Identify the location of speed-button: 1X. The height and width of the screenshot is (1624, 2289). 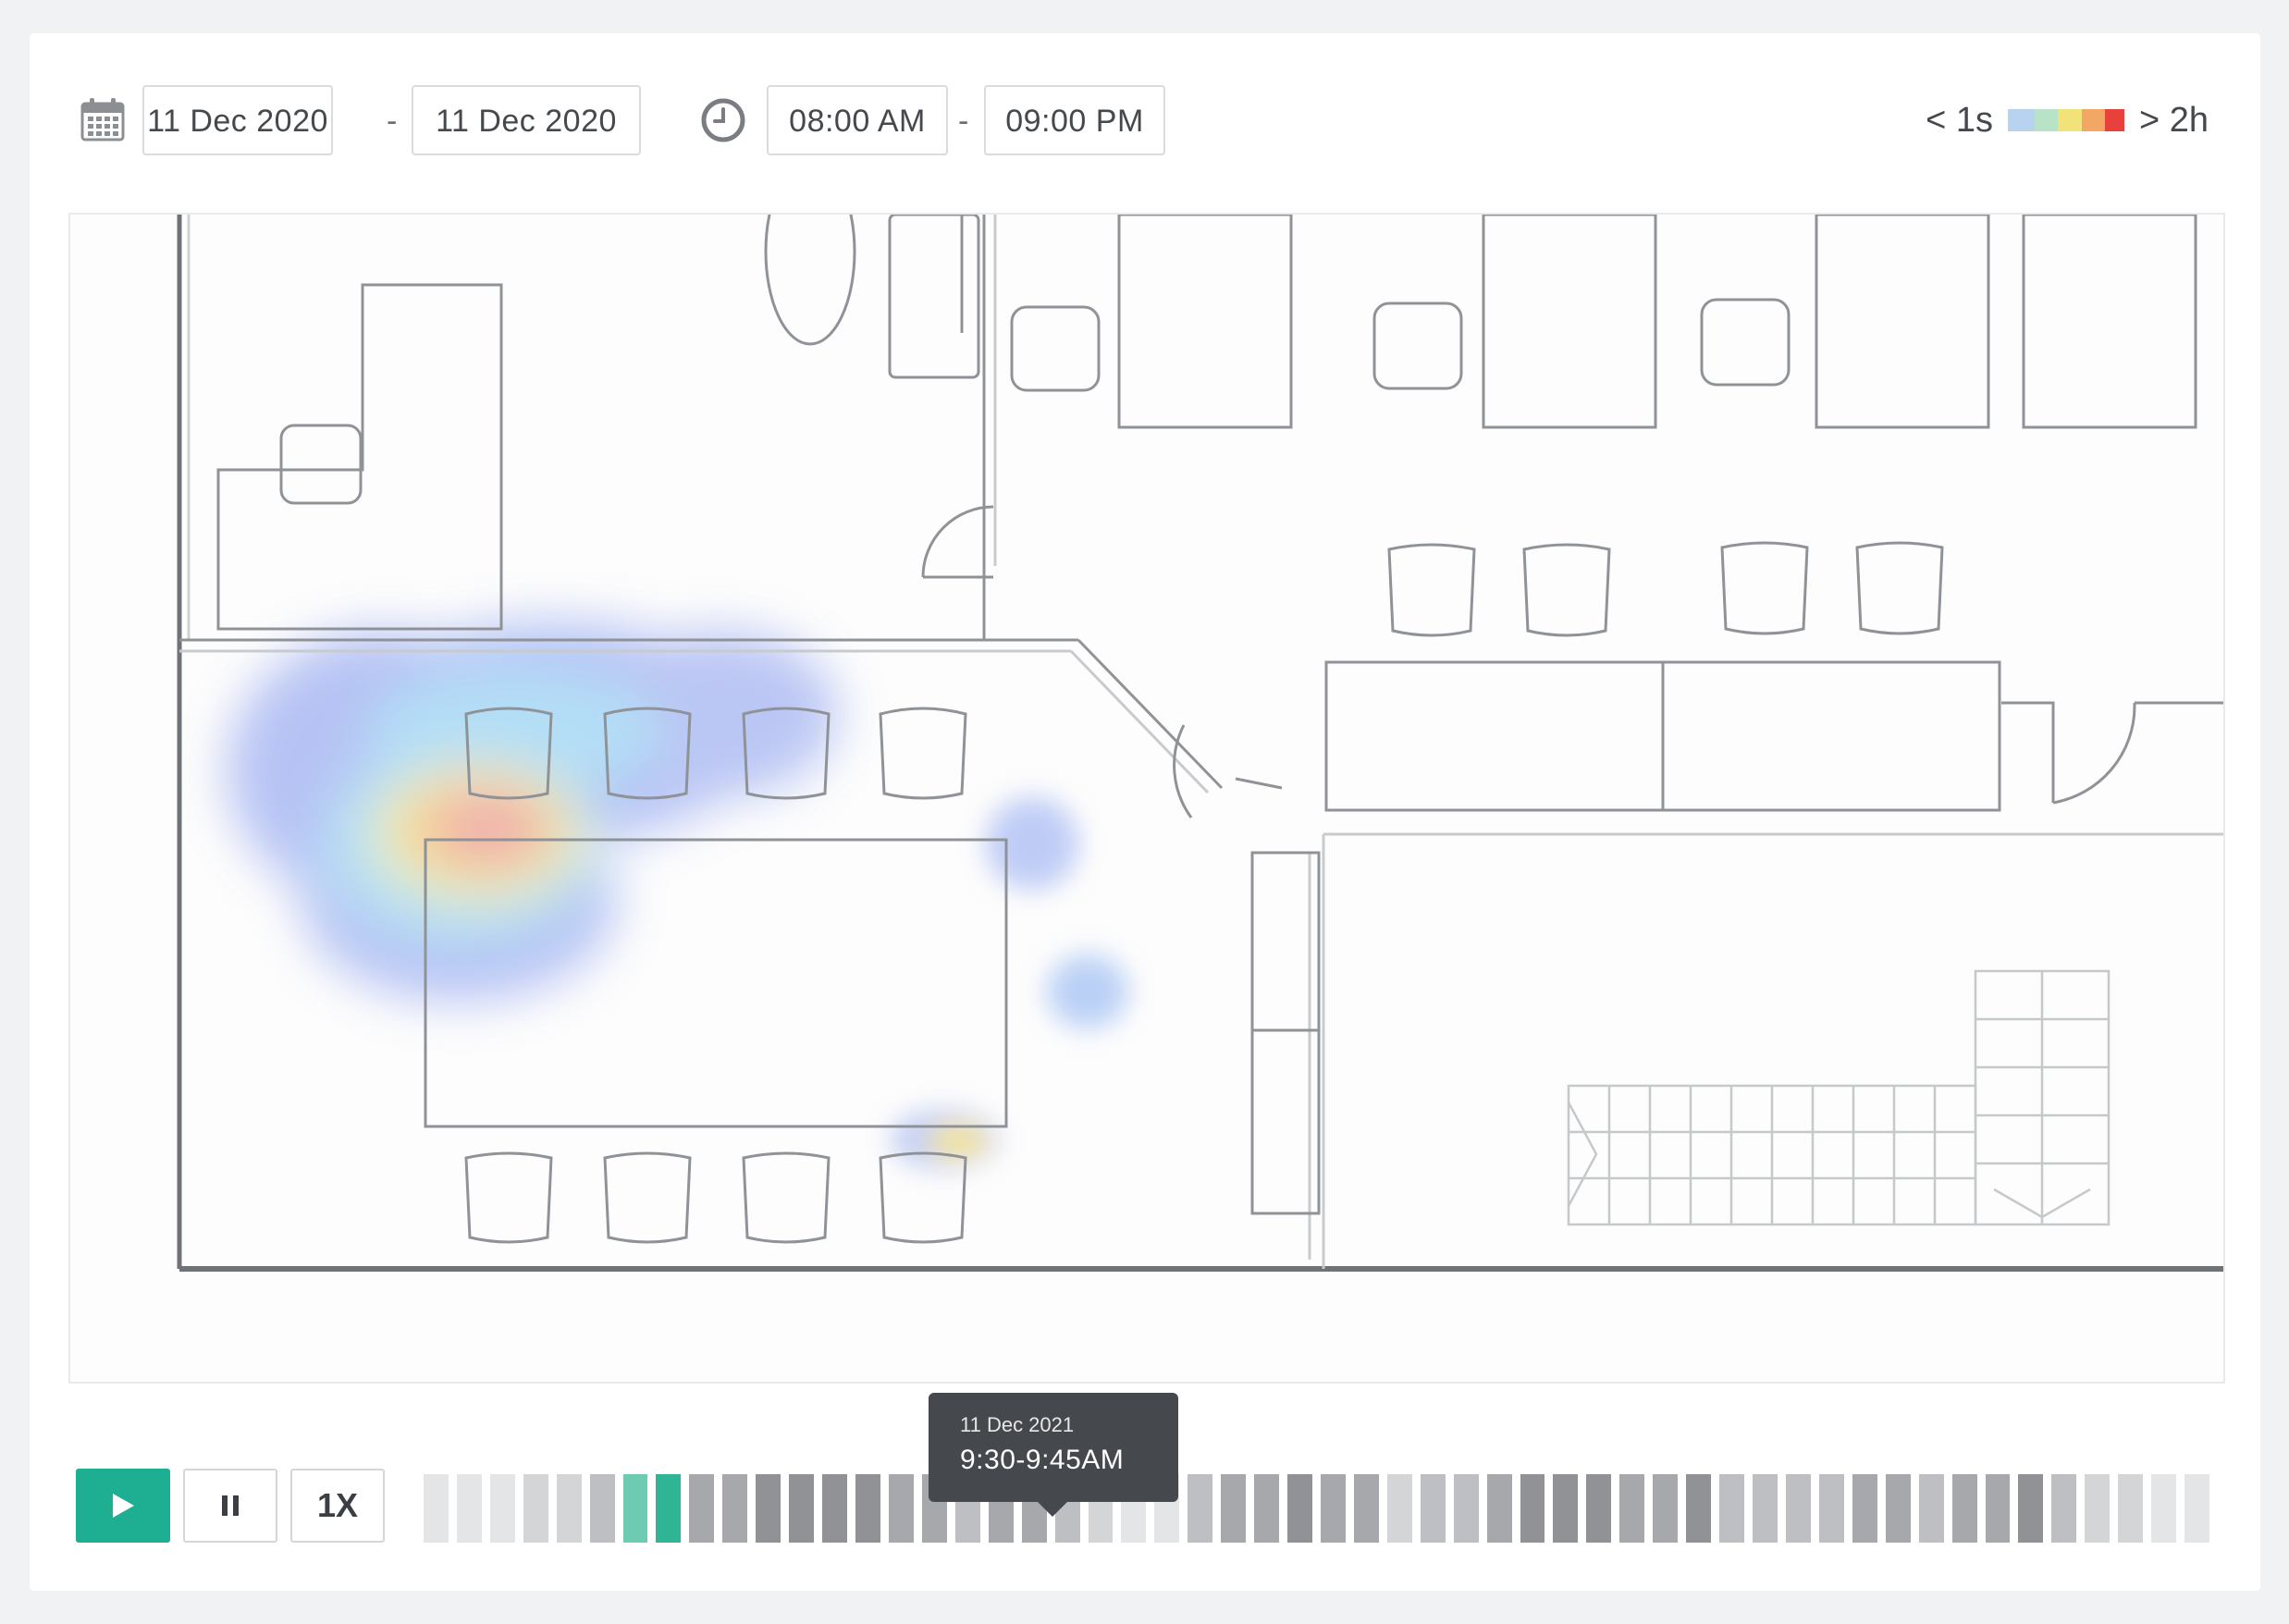
(337, 1506).